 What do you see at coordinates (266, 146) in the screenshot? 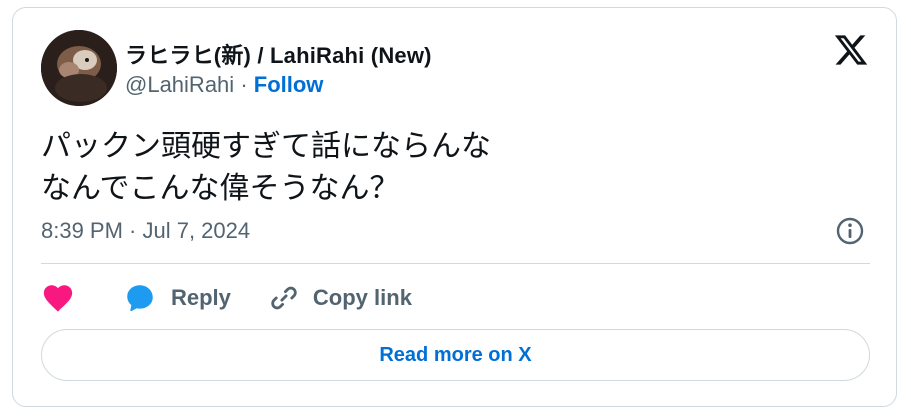
I see `tweet-line-1: パックン頭硬すぎて話にならんな` at bounding box center [266, 146].